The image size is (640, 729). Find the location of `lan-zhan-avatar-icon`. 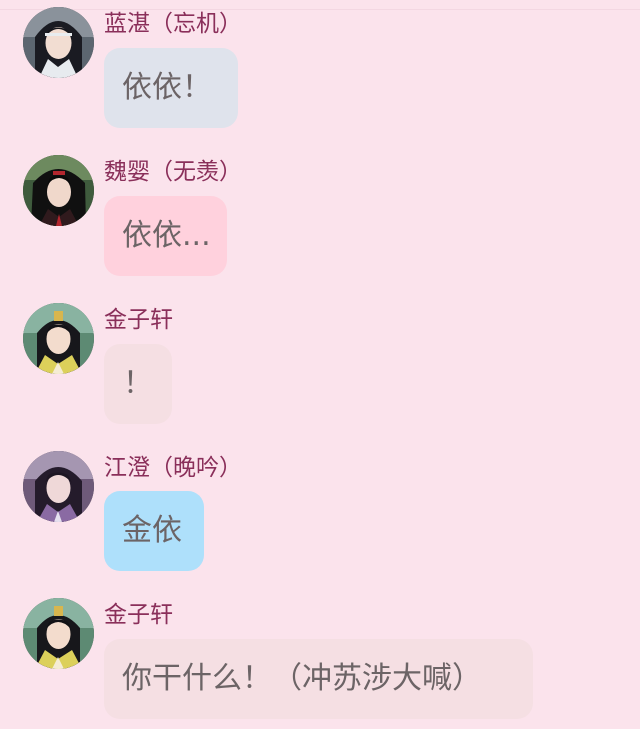

lan-zhan-avatar-icon is located at coordinates (58, 42).